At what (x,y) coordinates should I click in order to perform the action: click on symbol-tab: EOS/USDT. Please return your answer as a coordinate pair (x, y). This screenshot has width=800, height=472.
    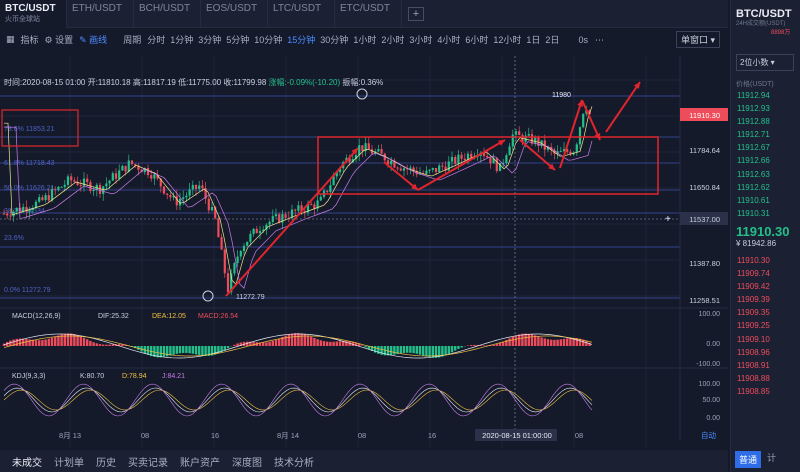
    Looking at the image, I should click on (234, 14).